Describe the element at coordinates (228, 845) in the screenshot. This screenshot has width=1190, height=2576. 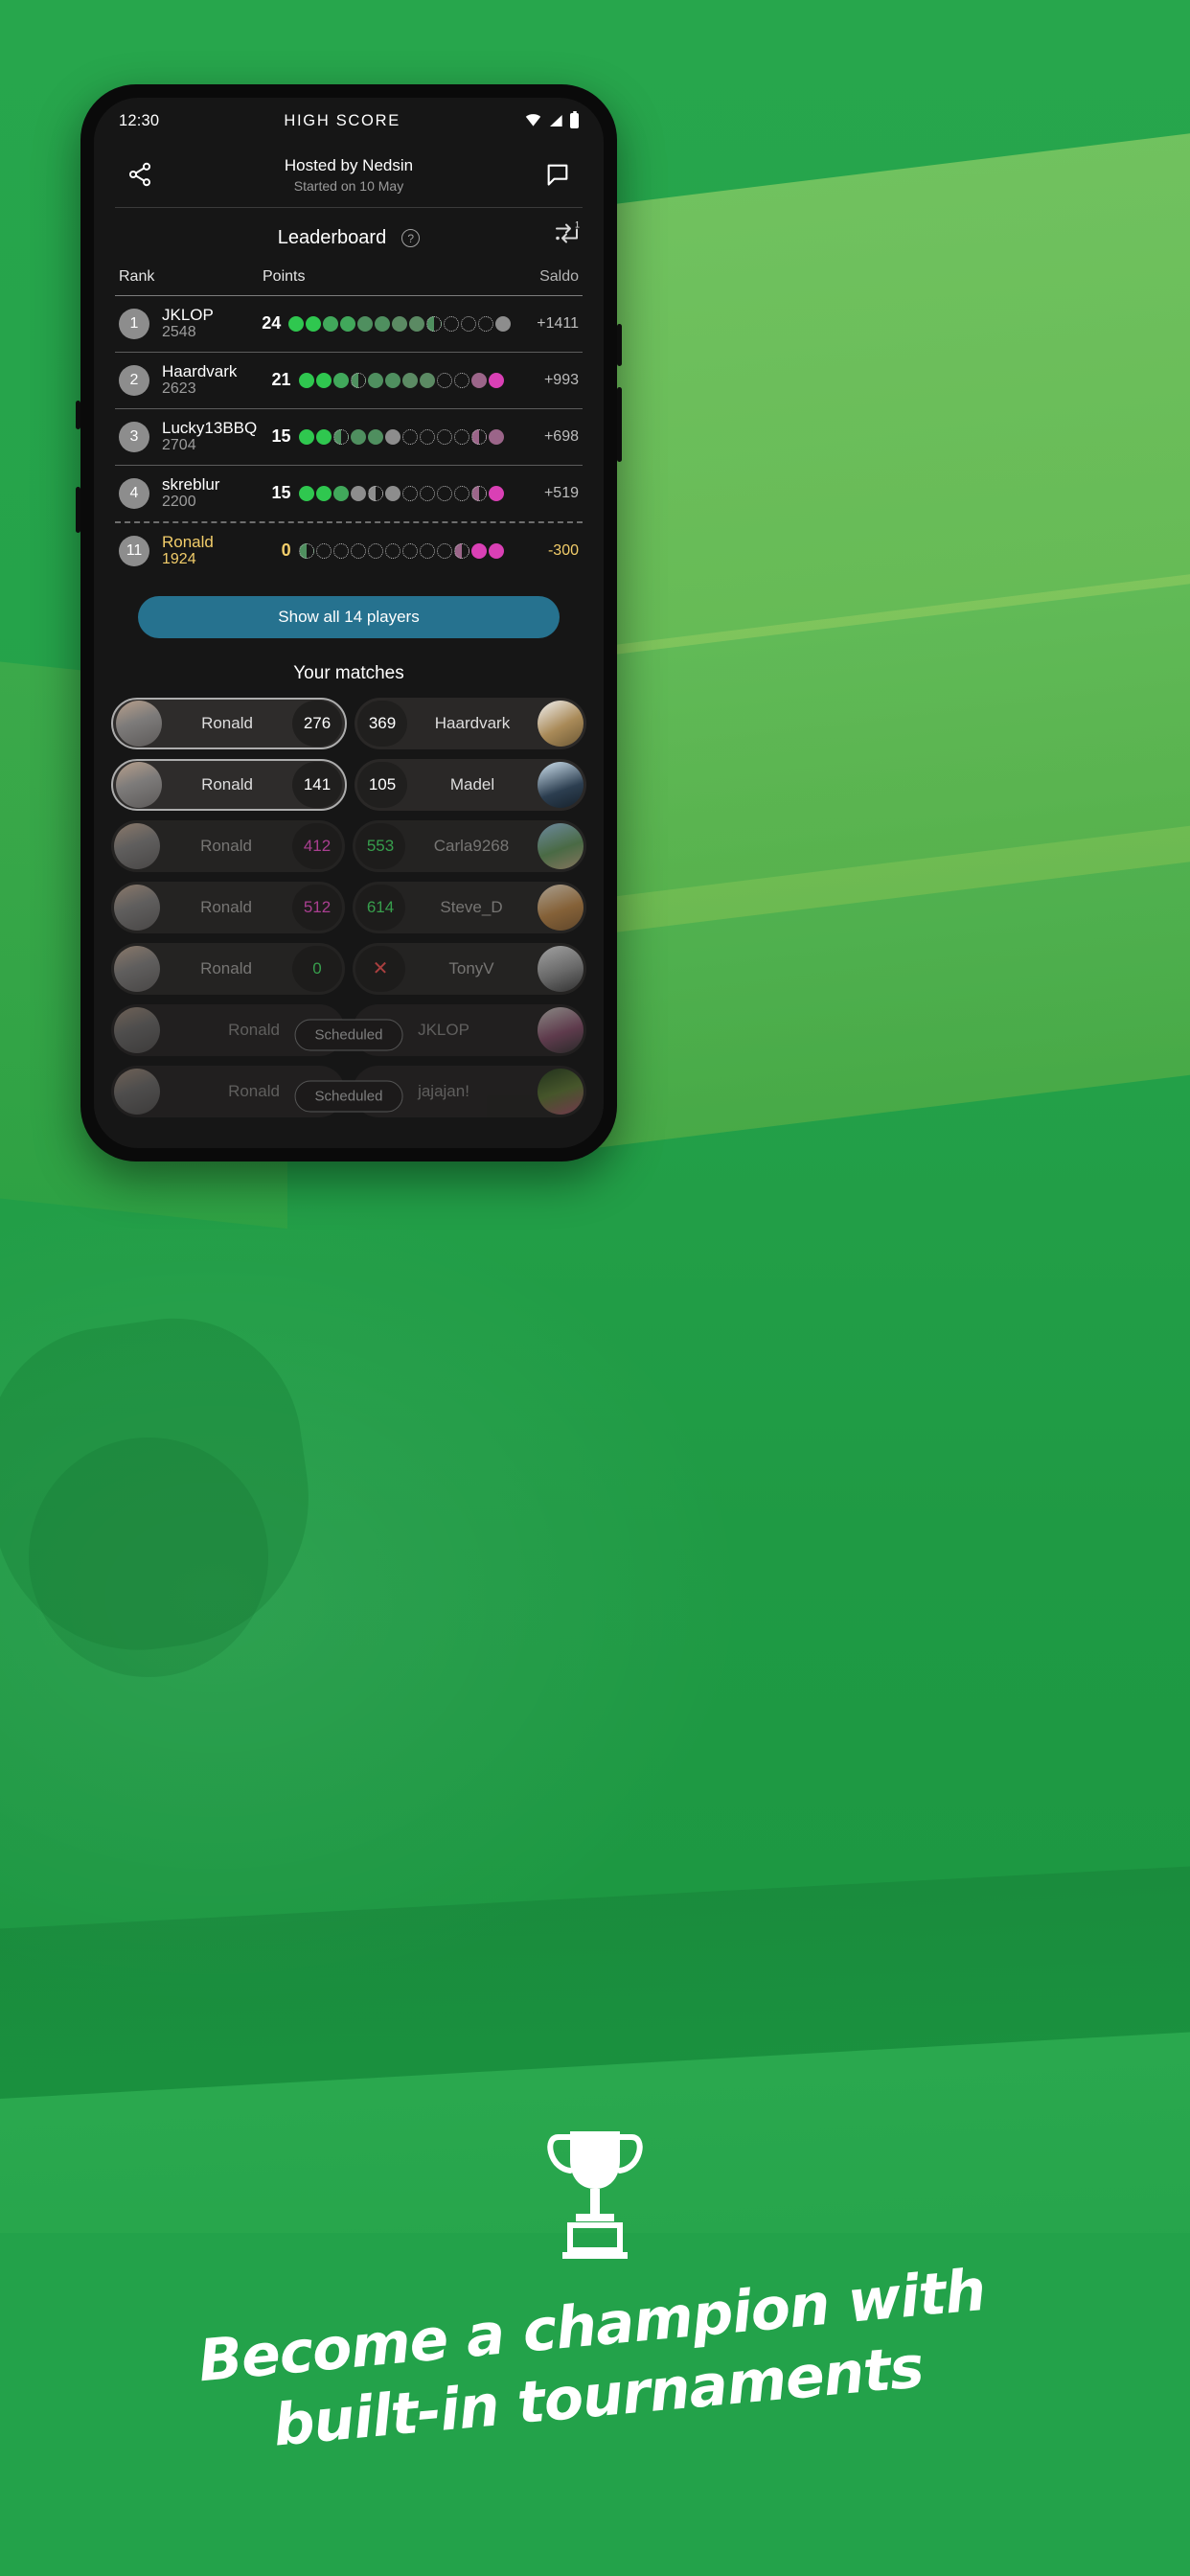
I see `match-side-left: Ronald 412` at that location.